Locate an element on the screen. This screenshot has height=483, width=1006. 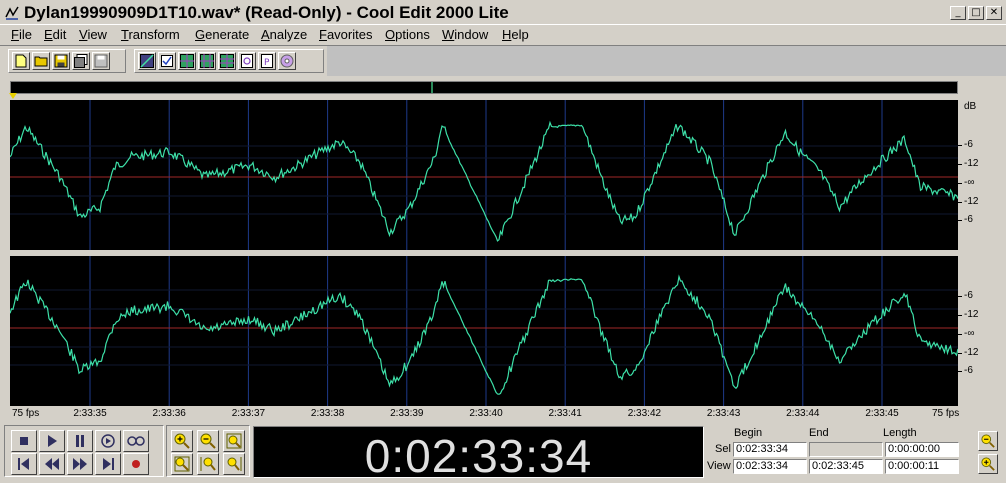
db-label: -12 is located at coordinates (971, 314).